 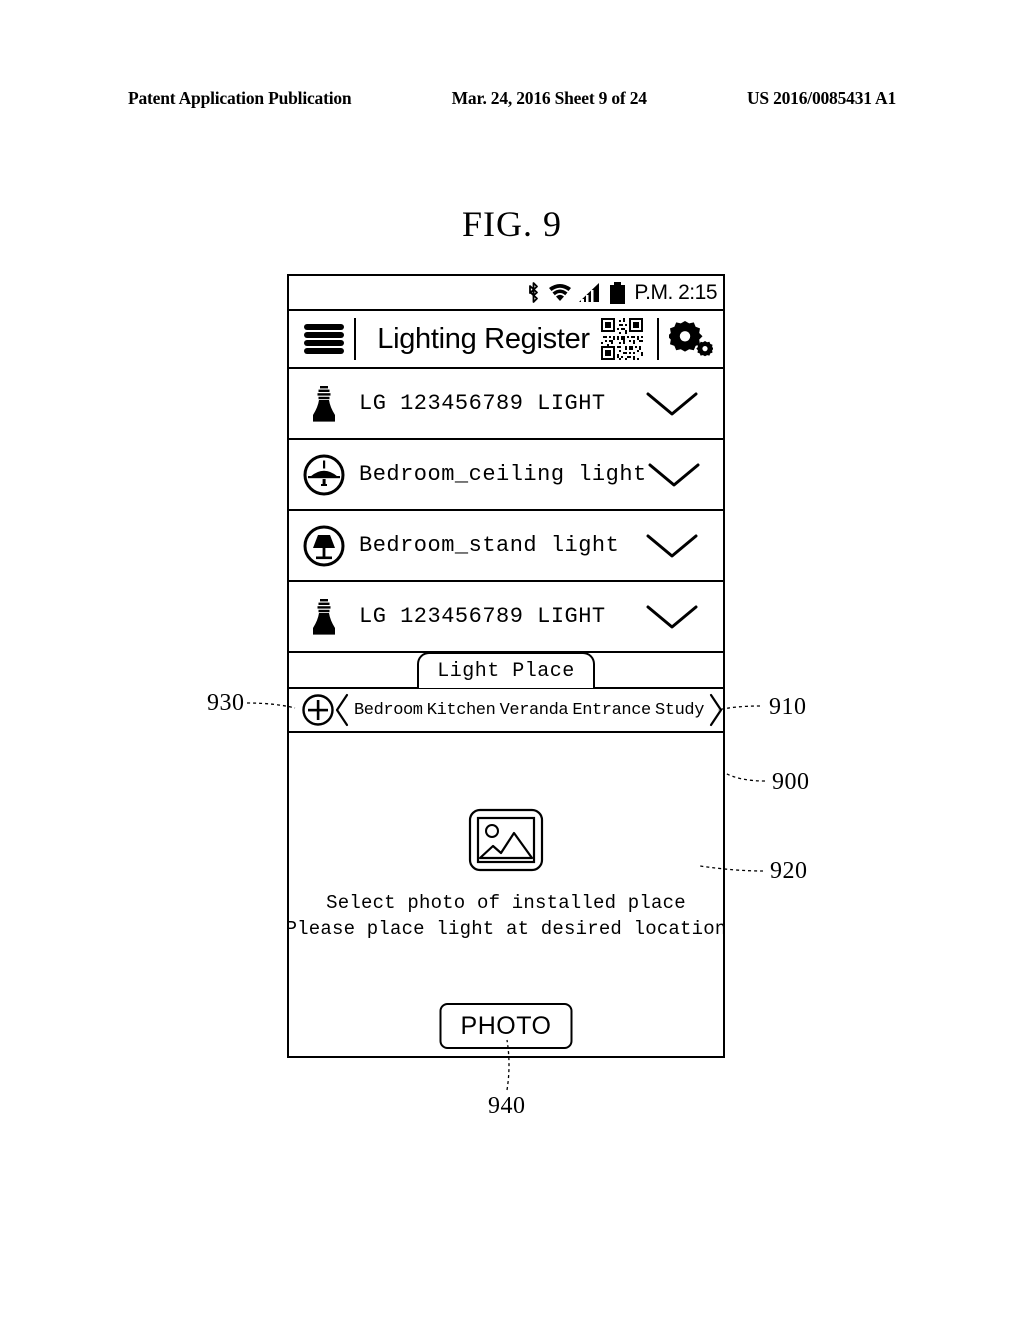 I want to click on category-list: Bedroom Kitchen Veranda Entrance Study, so click(x=529, y=710).